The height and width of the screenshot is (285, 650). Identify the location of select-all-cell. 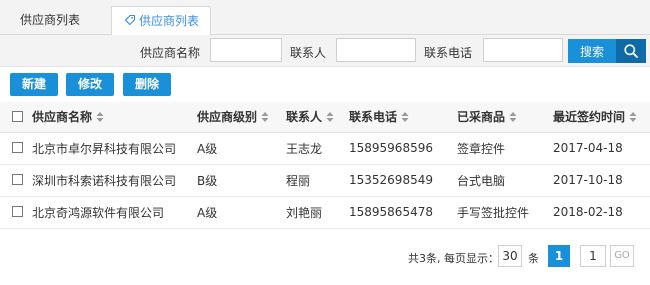
(16, 117).